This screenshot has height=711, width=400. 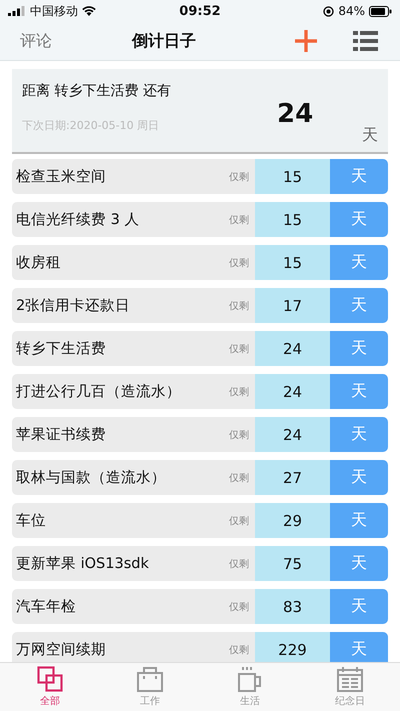 What do you see at coordinates (120, 606) in the screenshot?
I see `event-name: 汽车年检` at bounding box center [120, 606].